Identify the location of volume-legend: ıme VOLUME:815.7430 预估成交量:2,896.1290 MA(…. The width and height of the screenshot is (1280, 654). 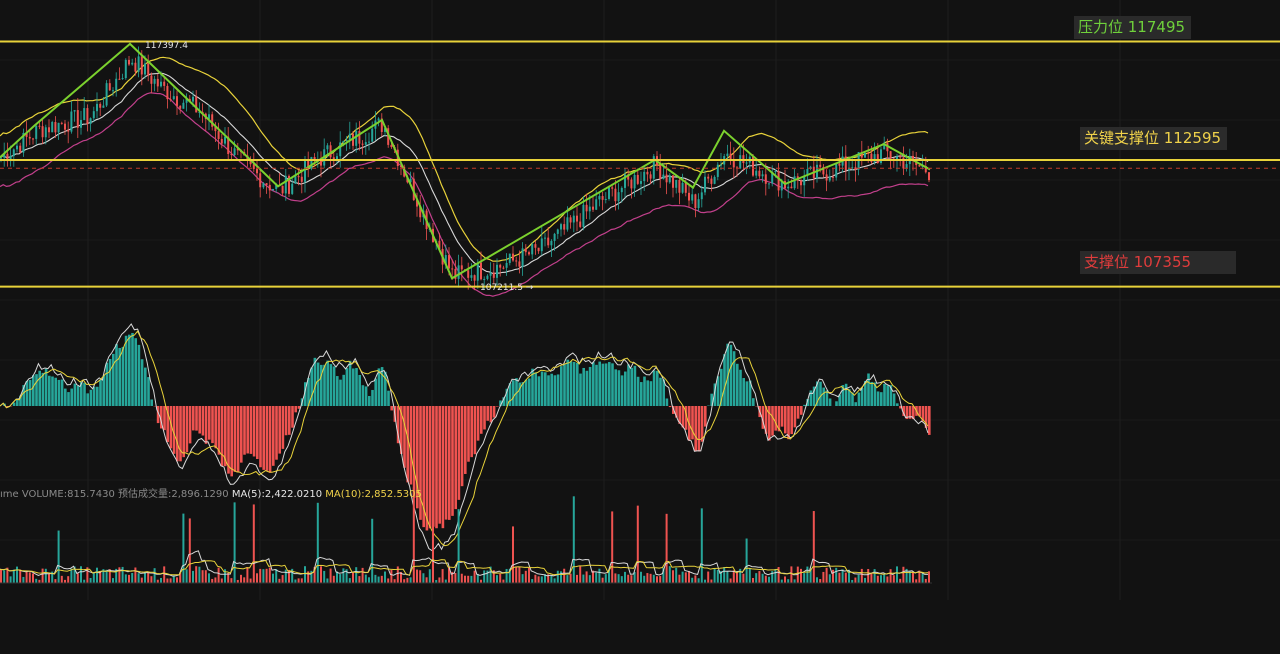
(211, 492).